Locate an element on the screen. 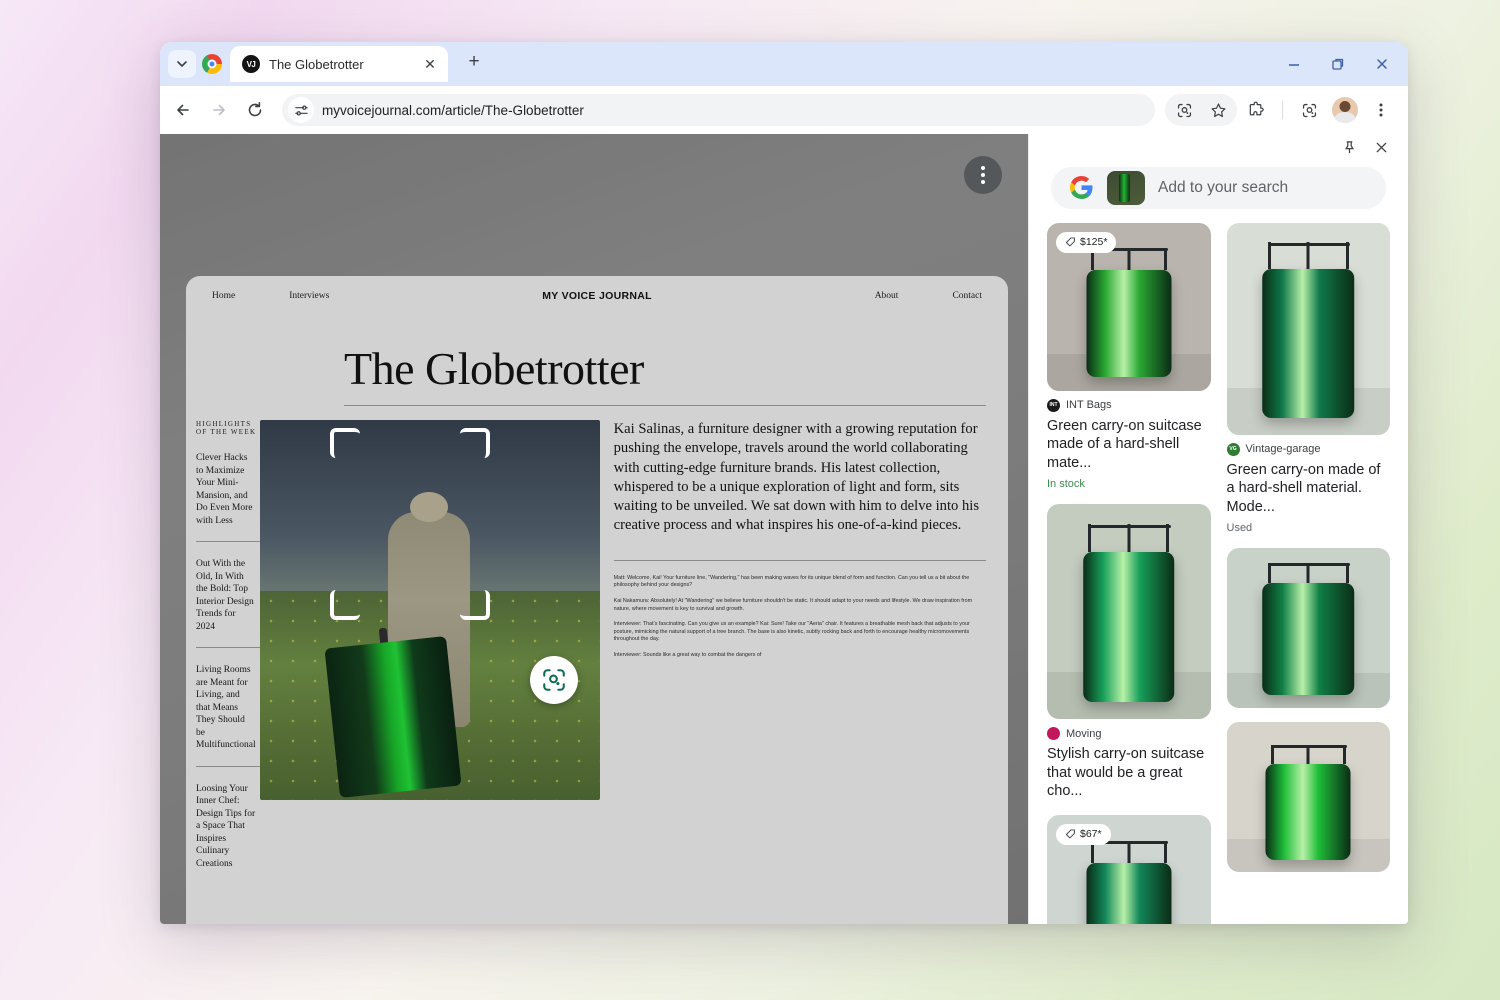 The height and width of the screenshot is (1000, 1500). merchant-name: Vintage-garage is located at coordinates (1283, 449).